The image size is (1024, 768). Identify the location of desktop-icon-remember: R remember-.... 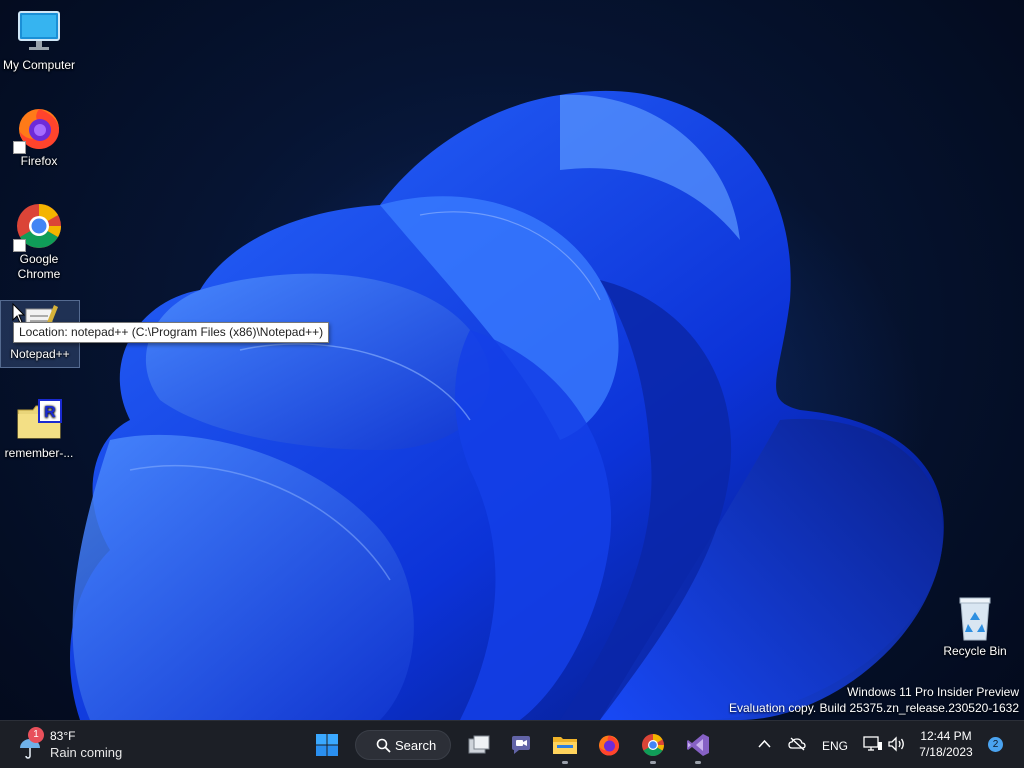
(39, 428).